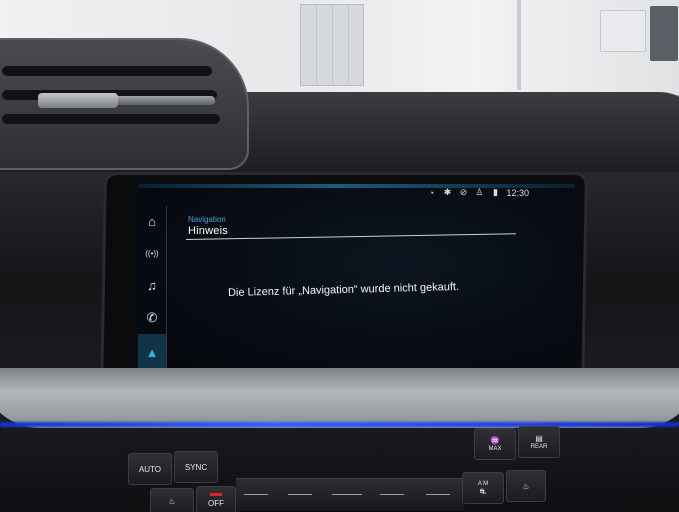 The image size is (679, 512). Describe the element at coordinates (350, 236) in the screenshot. I see `title-divider` at that location.